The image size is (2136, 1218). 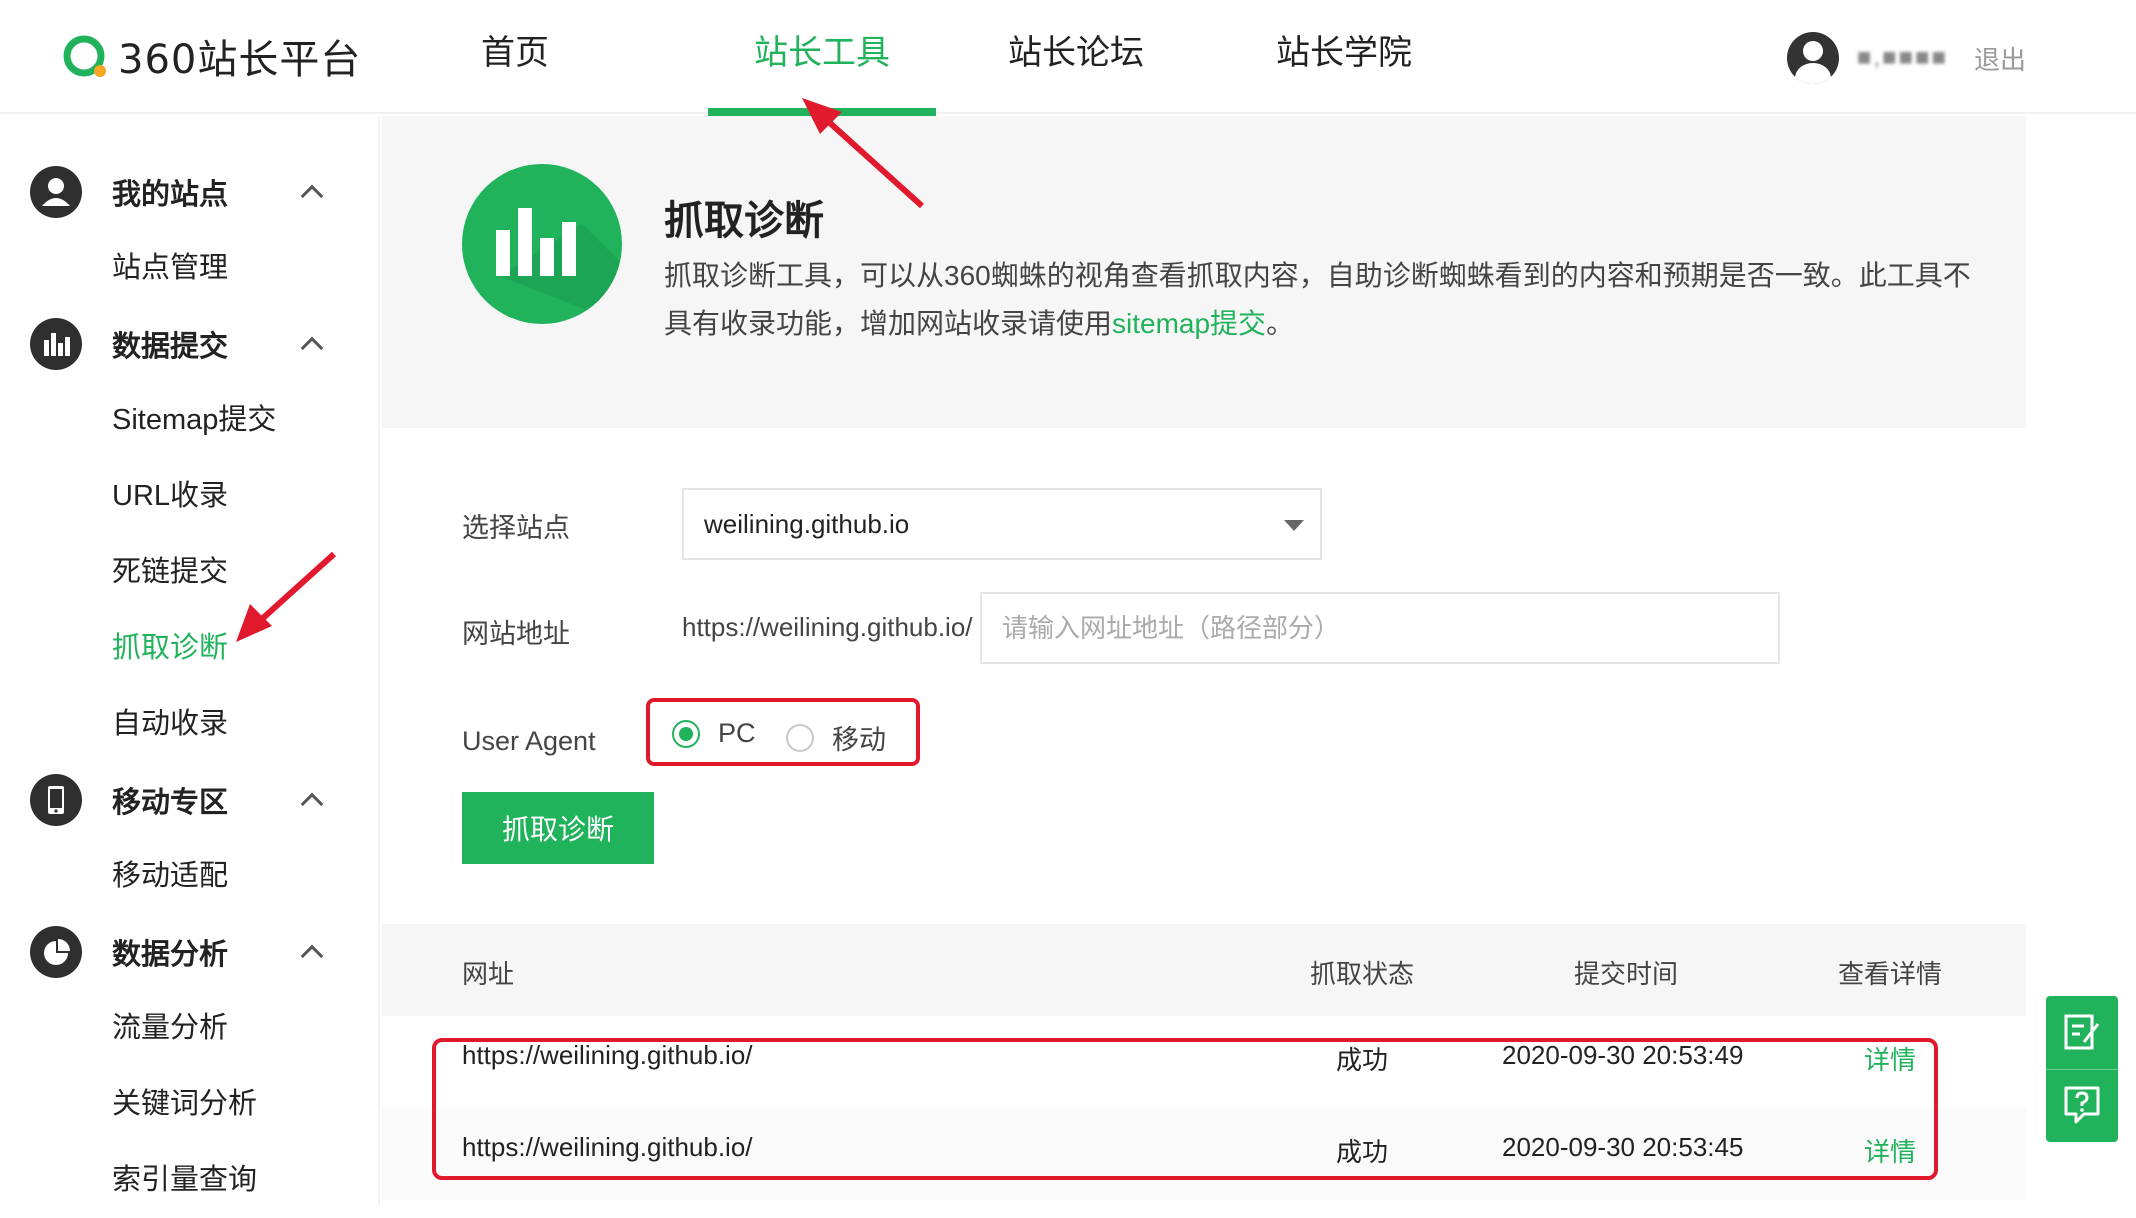 I want to click on help-icon, so click(x=2082, y=1105).